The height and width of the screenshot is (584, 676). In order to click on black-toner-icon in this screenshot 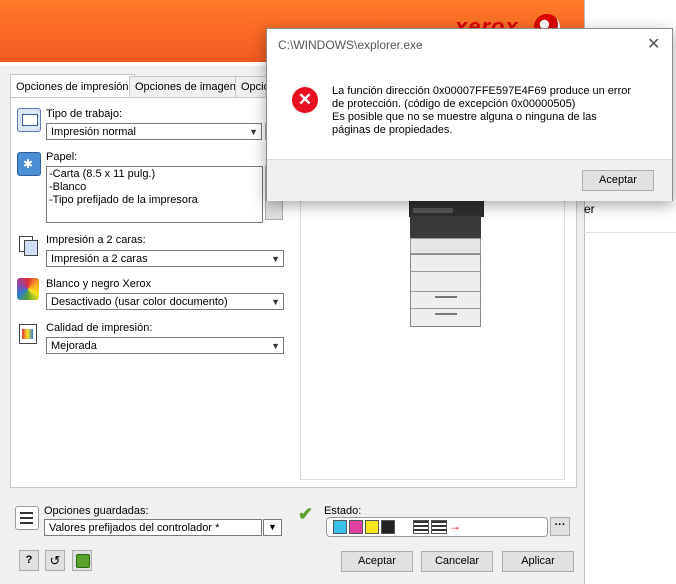, I will do `click(388, 527)`.